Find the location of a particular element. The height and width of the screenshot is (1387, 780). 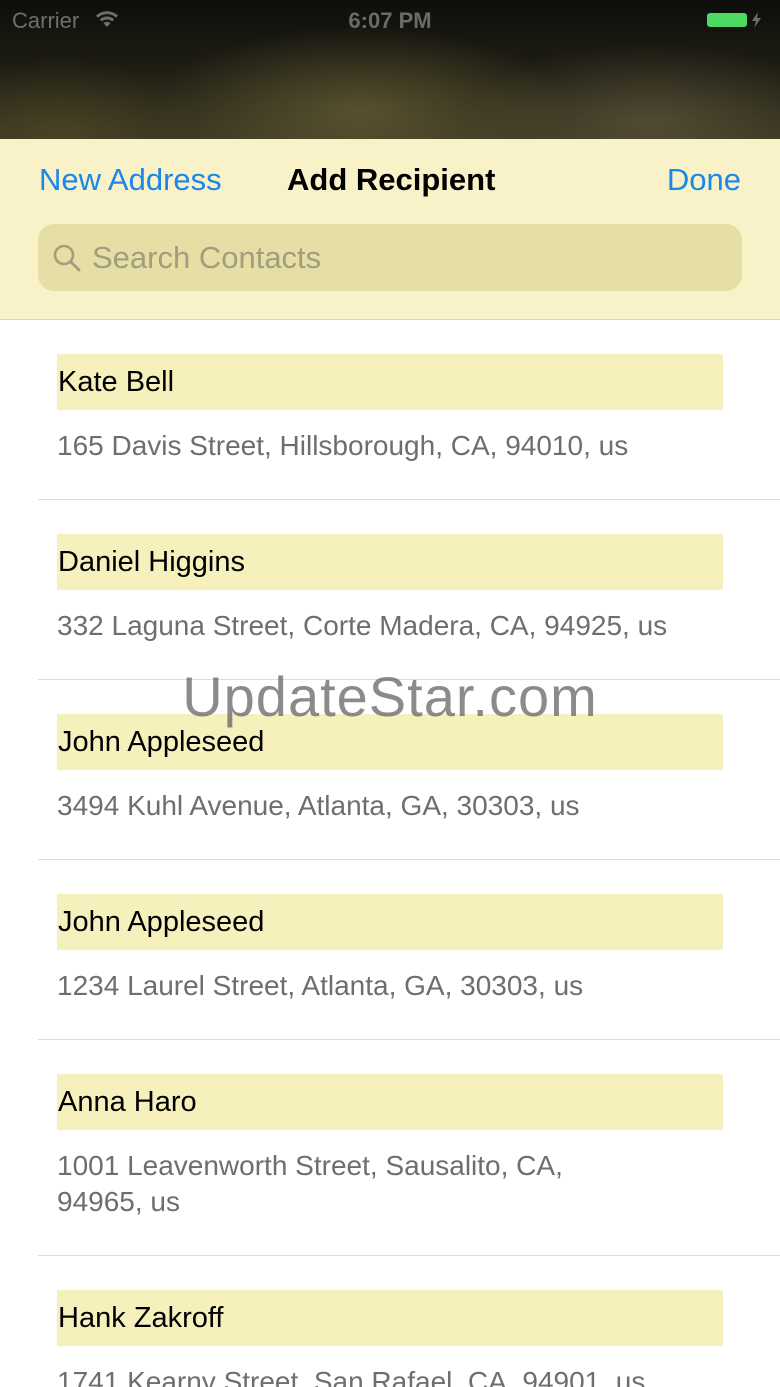

status-time: 6:07 PM is located at coordinates (390, 20).